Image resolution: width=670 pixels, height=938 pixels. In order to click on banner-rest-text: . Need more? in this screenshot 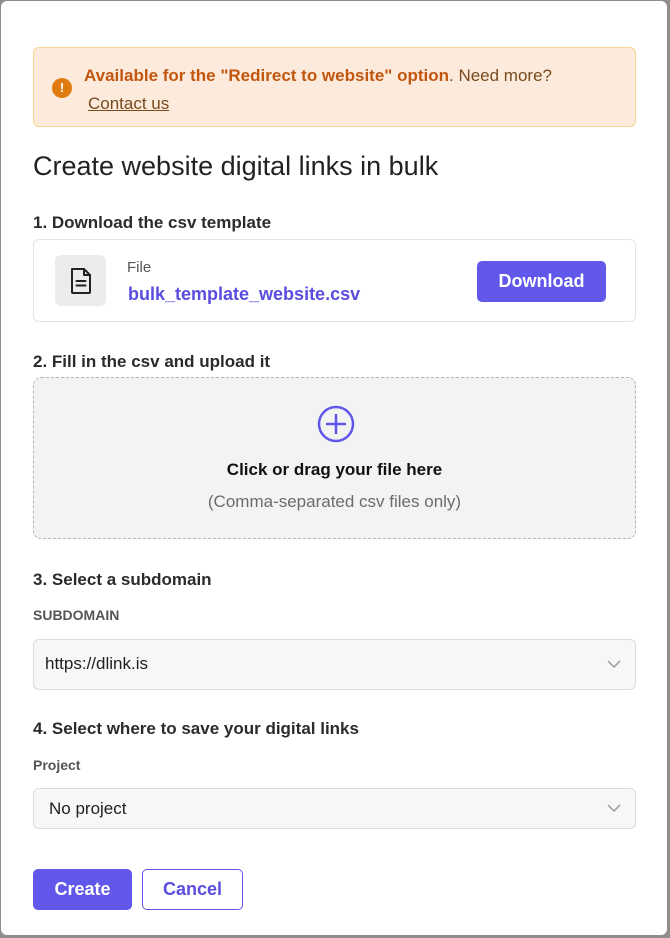, I will do `click(500, 75)`.